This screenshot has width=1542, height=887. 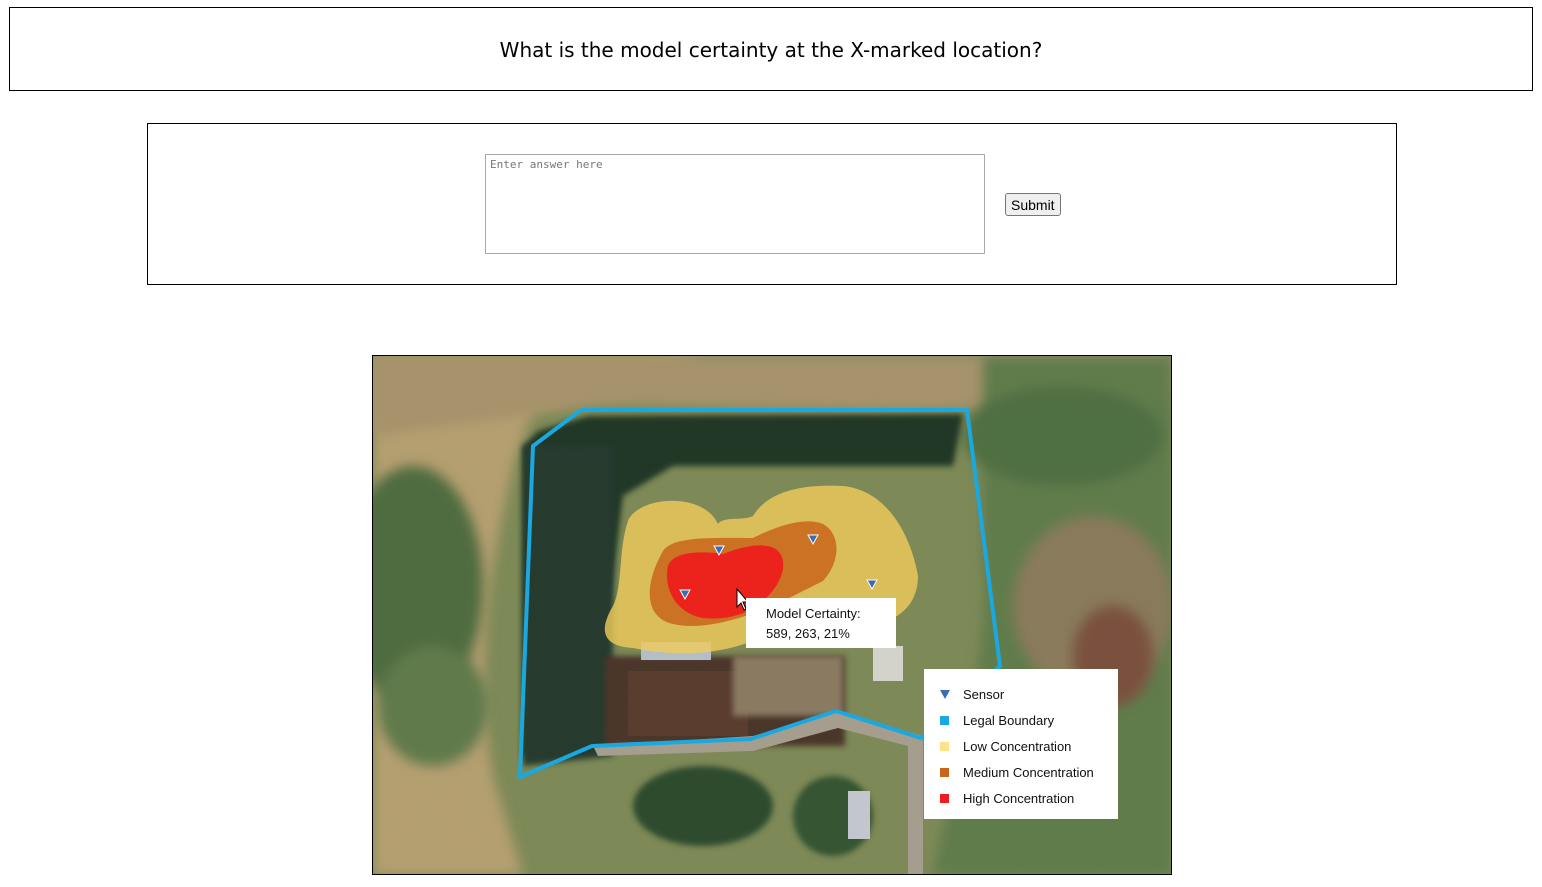 What do you see at coordinates (944, 720) in the screenshot?
I see `legal-boundary-swatch-icon` at bounding box center [944, 720].